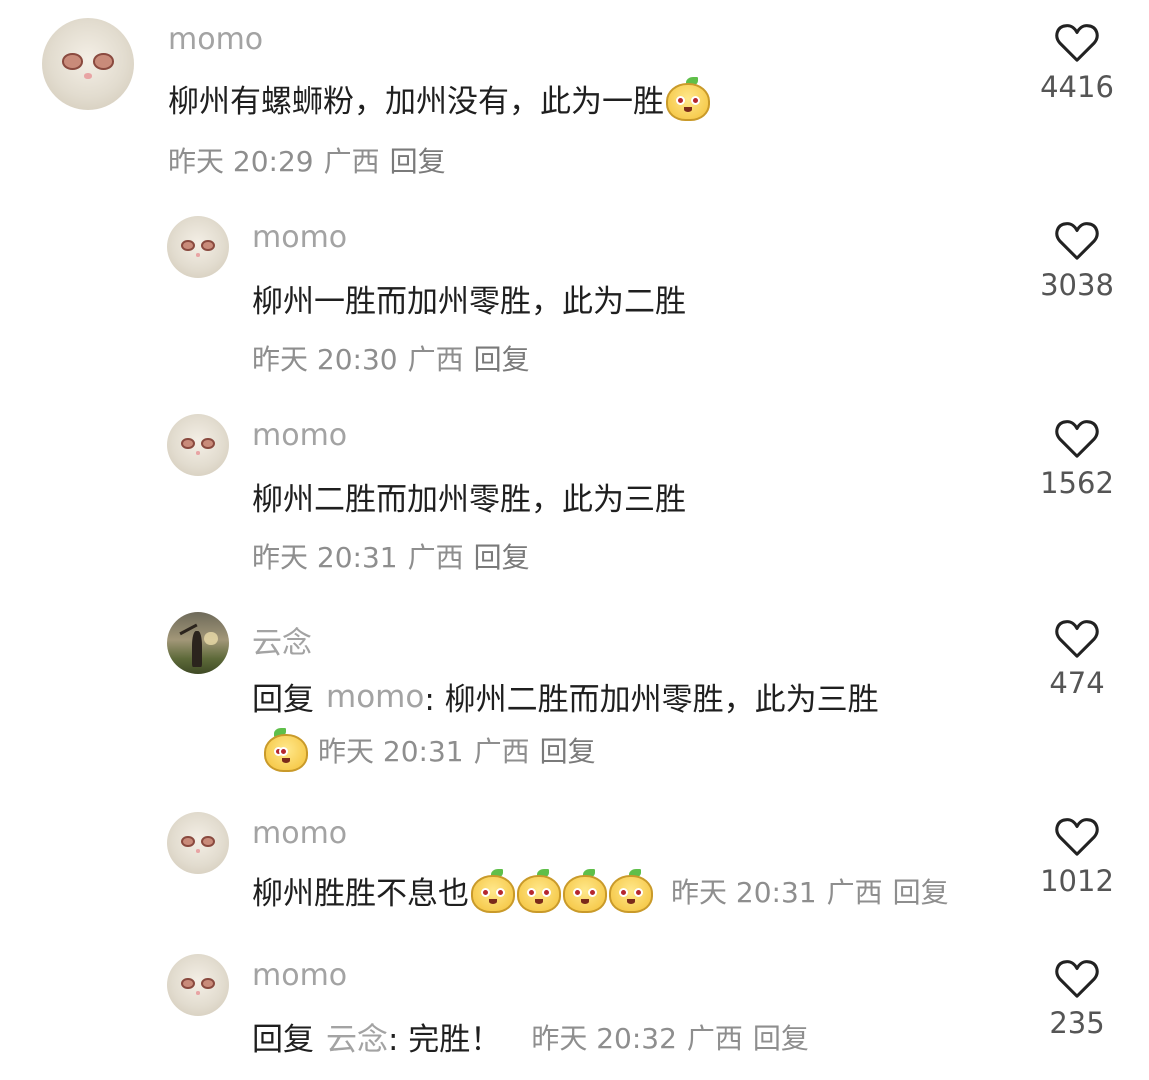 The width and height of the screenshot is (1149, 1080). I want to click on comment-text: 柳州有螺蛳粉，加州没有，此为一胜, so click(439, 98).